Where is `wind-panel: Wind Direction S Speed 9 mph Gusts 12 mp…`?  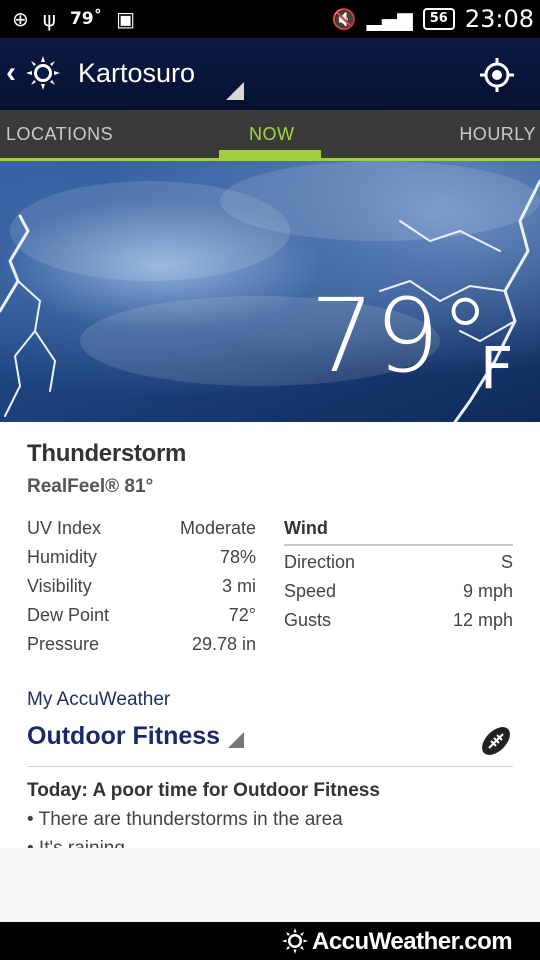
wind-panel: Wind Direction S Speed 9 mph Gusts 12 mp… is located at coordinates (398, 575).